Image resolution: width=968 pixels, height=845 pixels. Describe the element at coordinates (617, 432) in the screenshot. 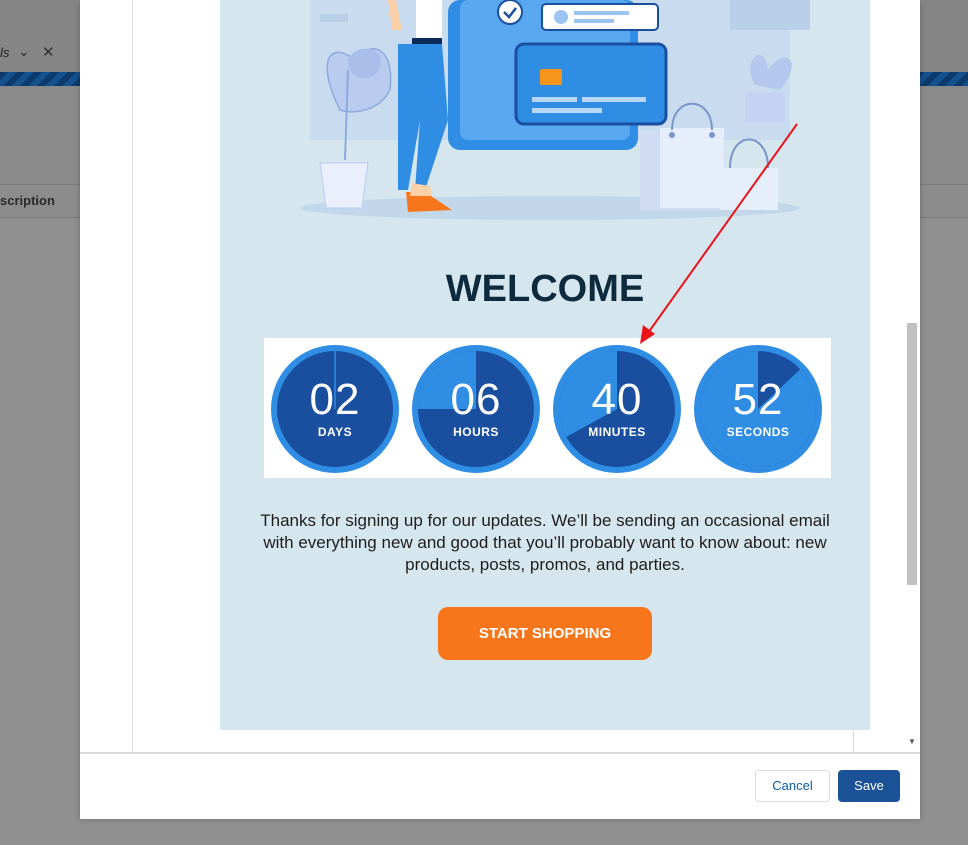

I see `countdown-minutes-label: MINUTES` at that location.